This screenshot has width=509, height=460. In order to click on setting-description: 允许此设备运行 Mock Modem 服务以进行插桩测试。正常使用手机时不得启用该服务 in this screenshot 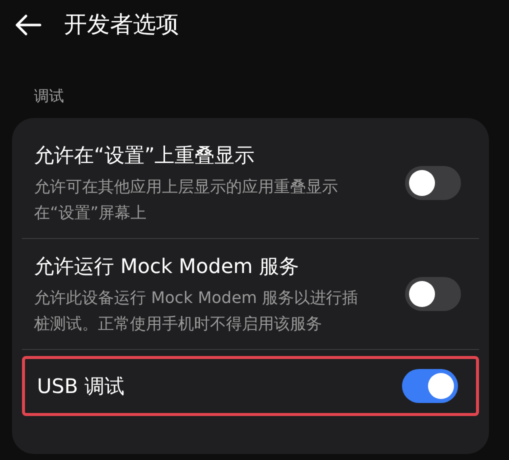, I will do `click(197, 311)`.